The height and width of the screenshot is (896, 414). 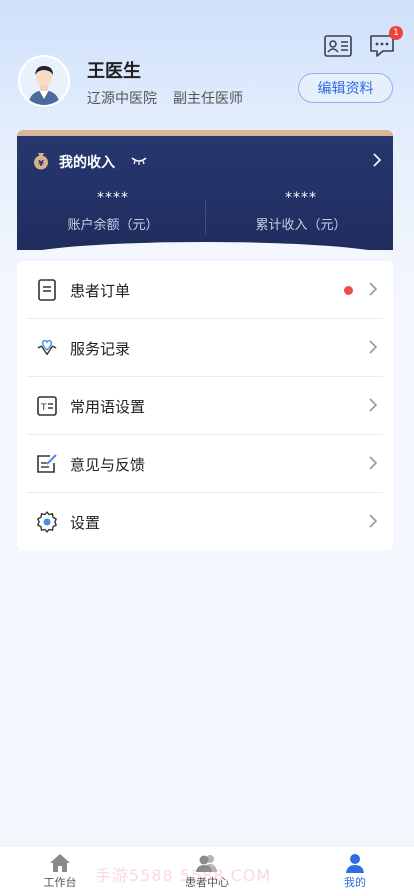 I want to click on tab-mine: 我的, so click(x=355, y=871).